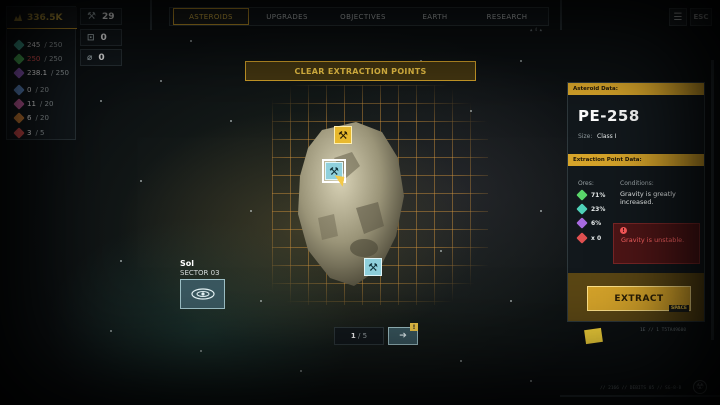 The width and height of the screenshot is (720, 405). I want to click on resource-row: 0/ 20, so click(31, 90).